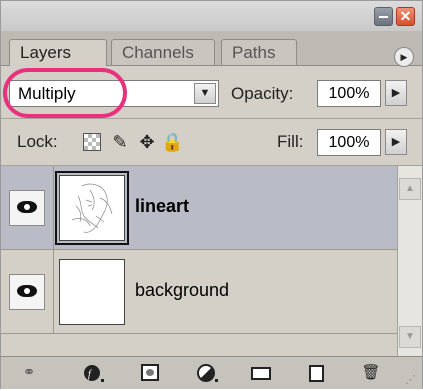 This screenshot has width=423, height=391. What do you see at coordinates (396, 93) in the screenshot?
I see `opacity-slider-button: ▶` at bounding box center [396, 93].